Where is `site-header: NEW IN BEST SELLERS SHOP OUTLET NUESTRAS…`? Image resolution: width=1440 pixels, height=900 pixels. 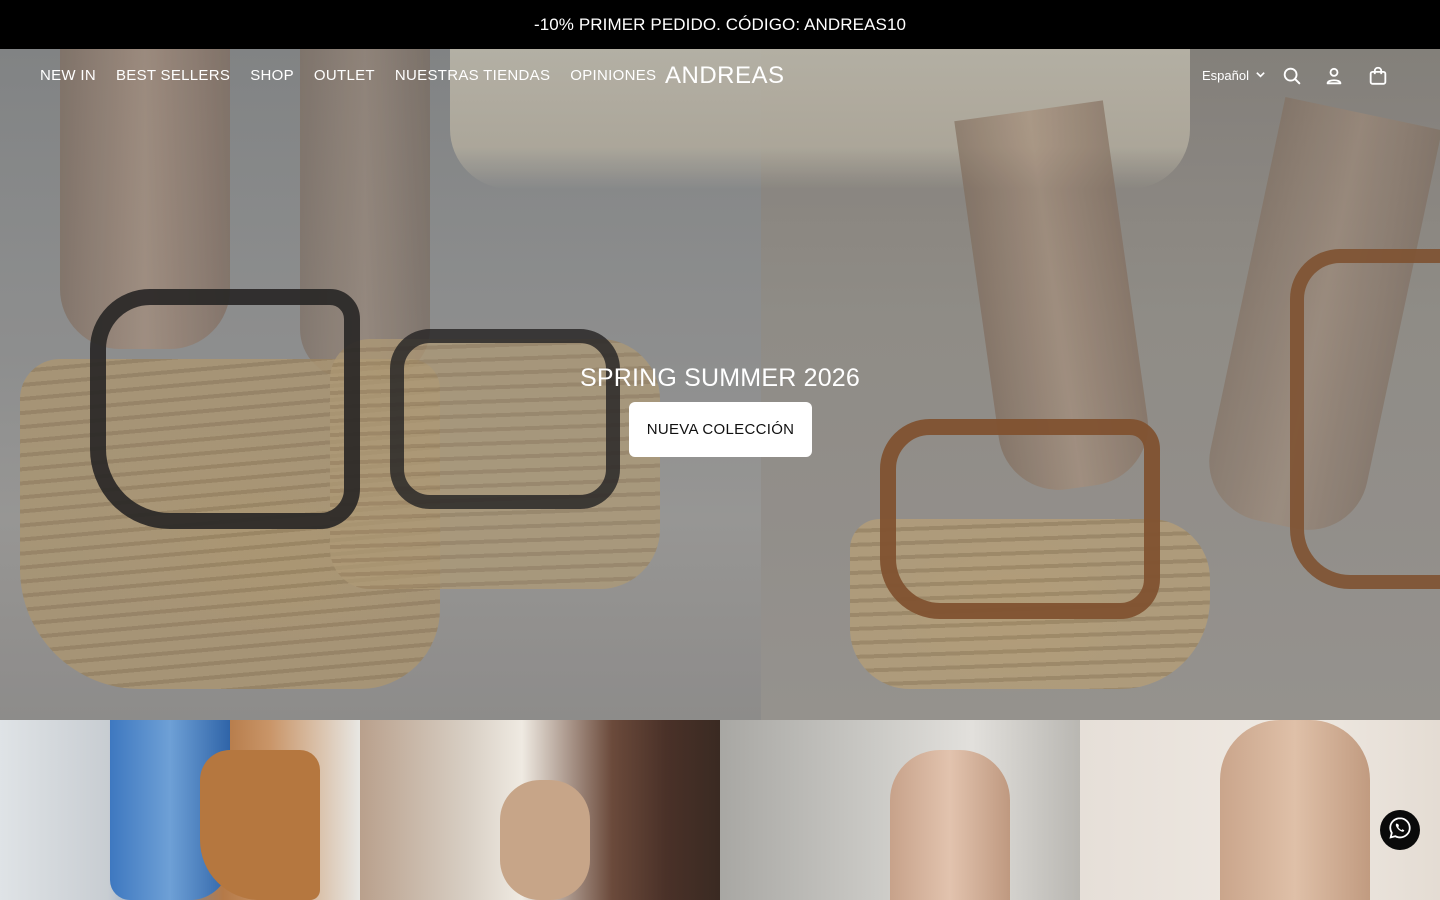 site-header: NEW IN BEST SELLERS SHOP OUTLET NUESTRAS… is located at coordinates (720, 77).